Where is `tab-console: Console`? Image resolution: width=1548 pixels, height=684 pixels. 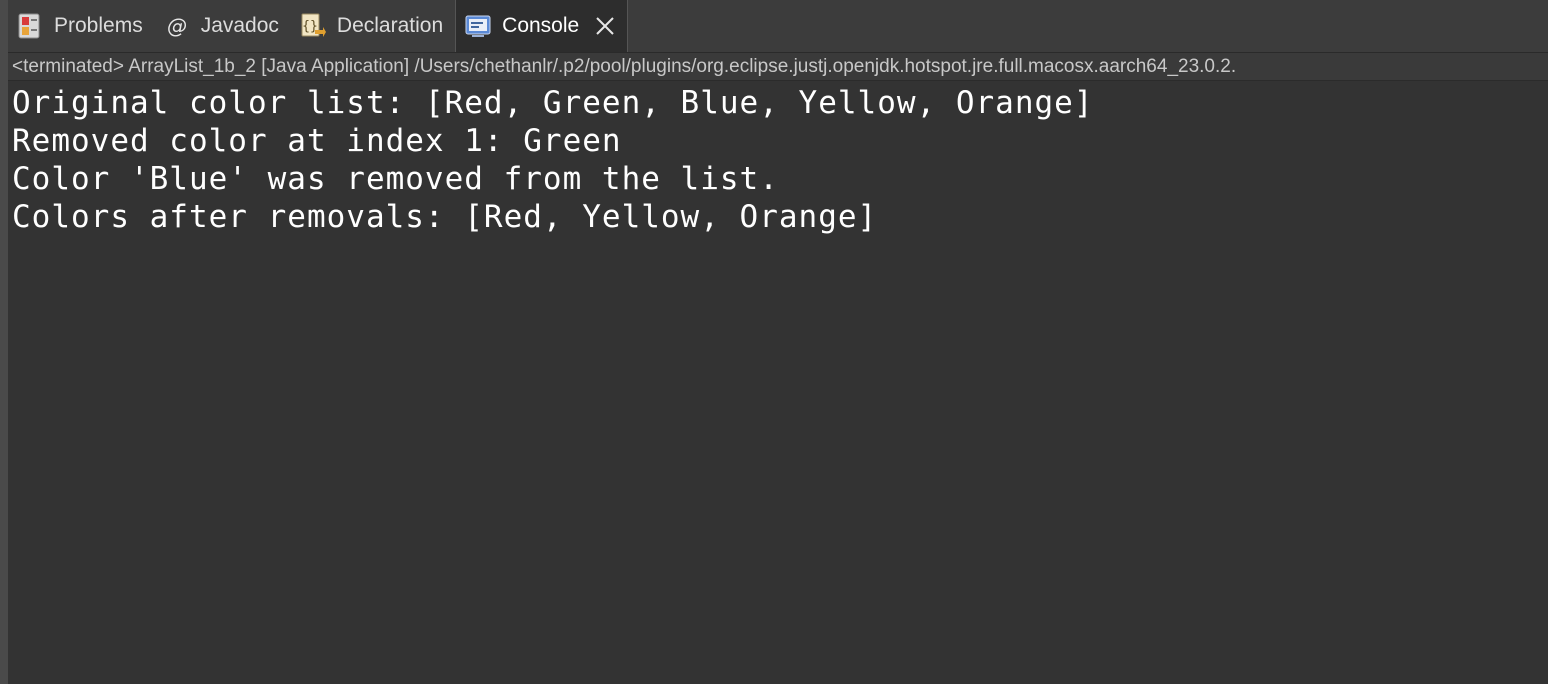
tab-console: Console is located at coordinates (542, 26).